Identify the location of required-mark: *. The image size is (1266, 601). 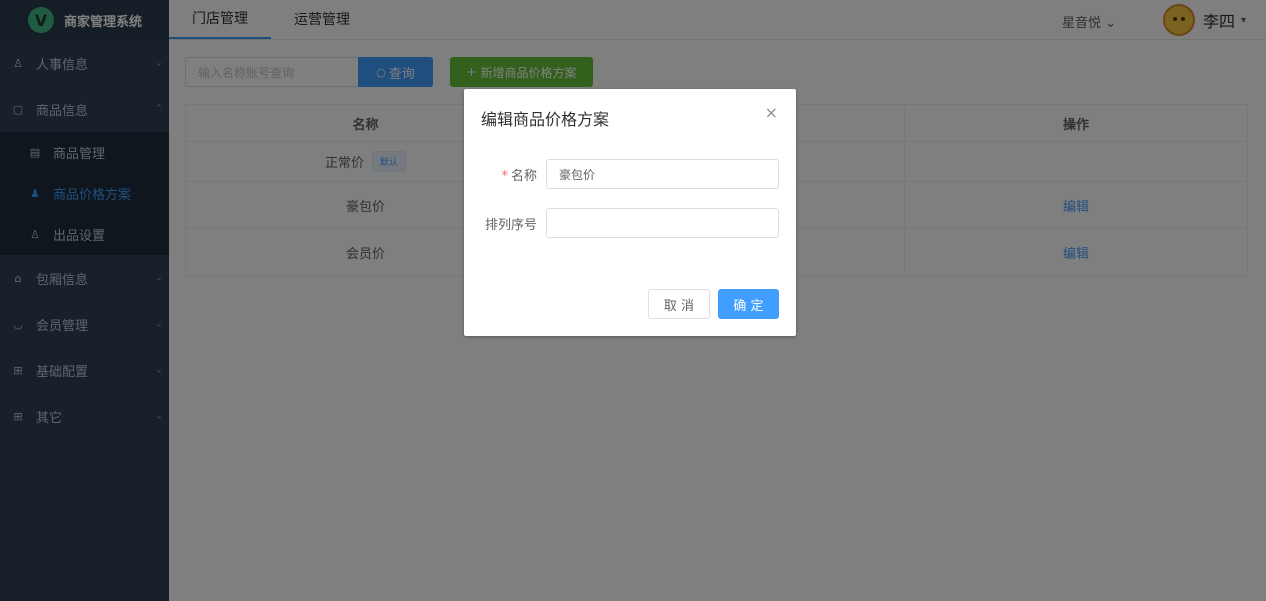
(504, 176).